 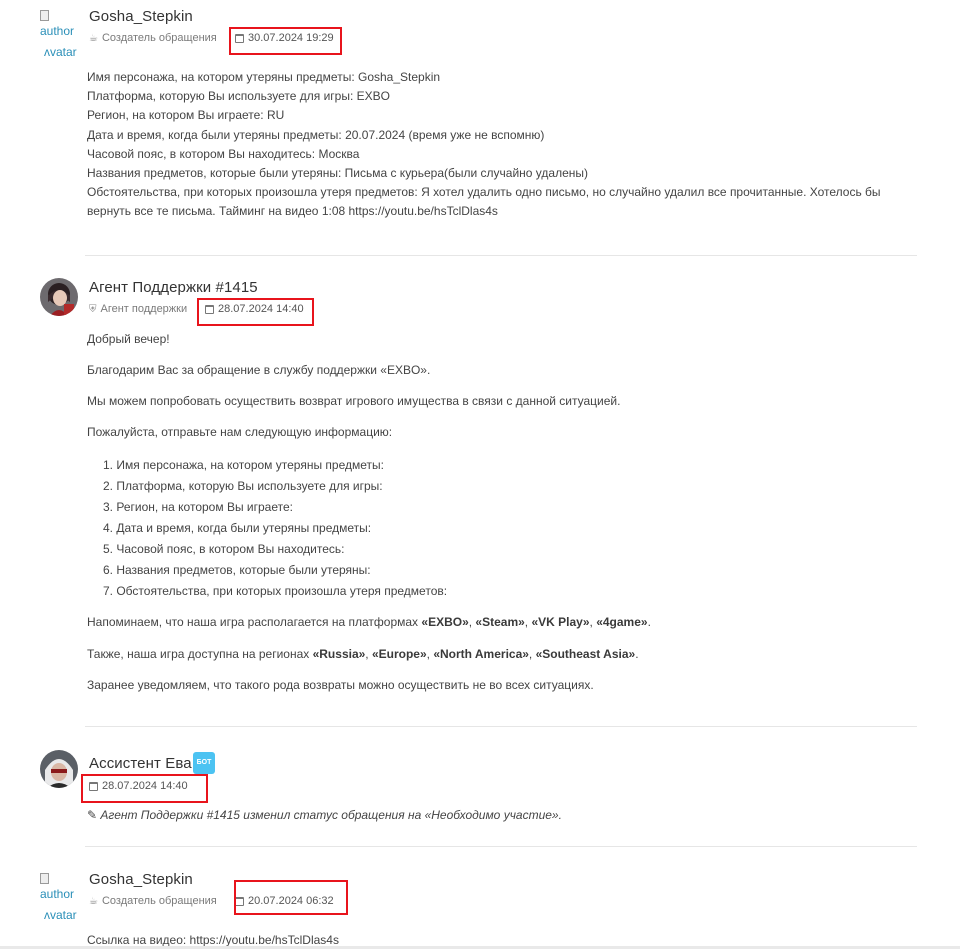 I want to click on agent-role: ⛨ Агент поддержки, so click(x=138, y=309).